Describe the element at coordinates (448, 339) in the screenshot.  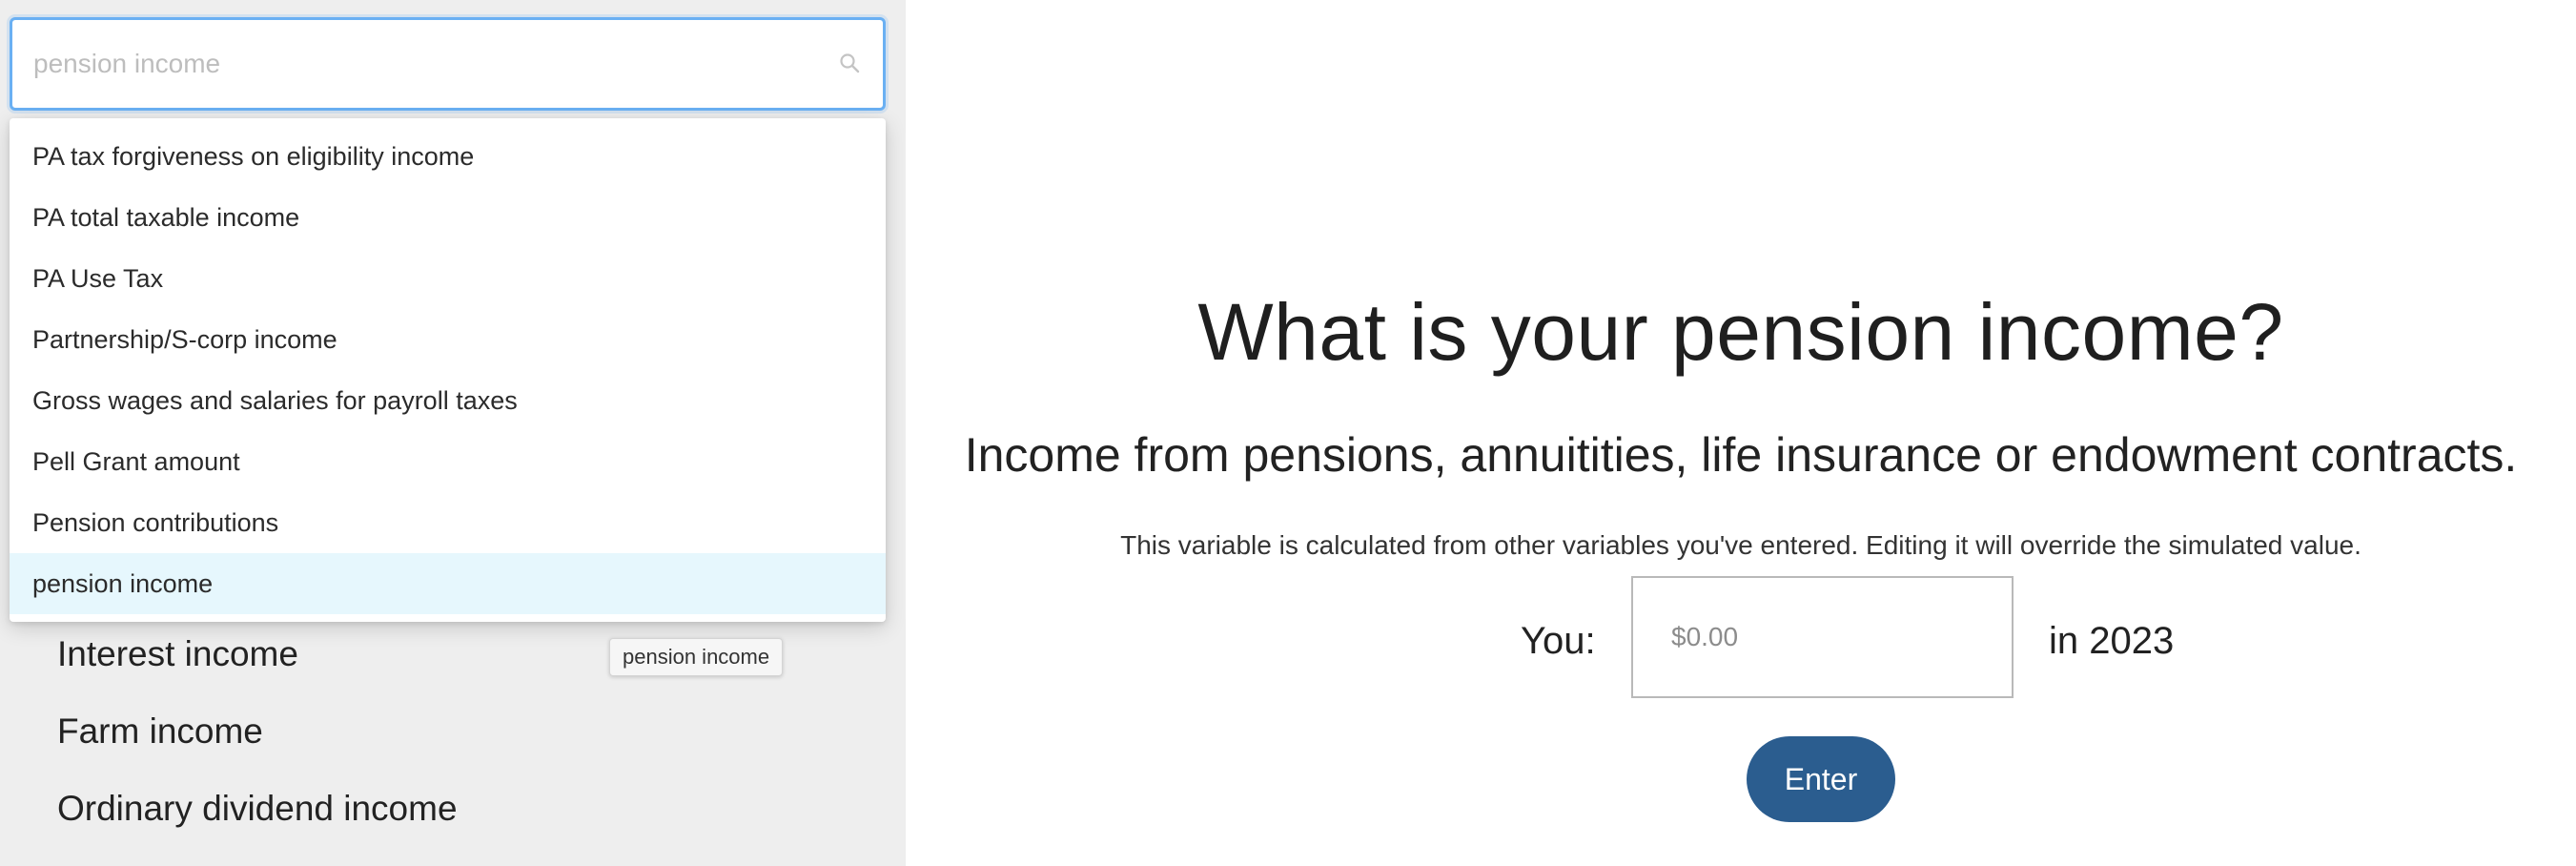
I see `dropdown-option: Partnership/S-corp income` at that location.